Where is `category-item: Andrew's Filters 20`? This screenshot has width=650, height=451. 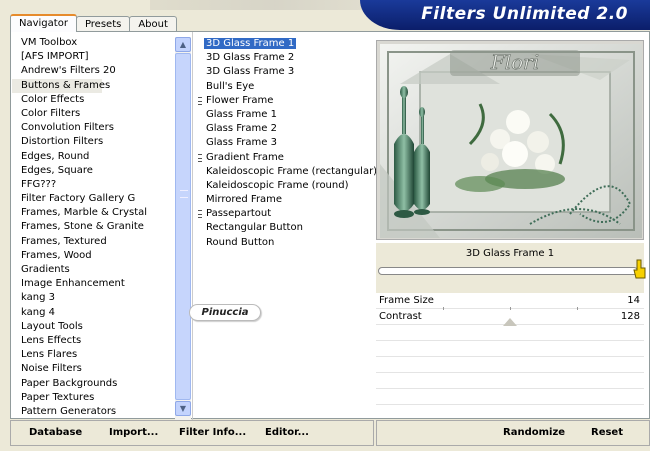 category-item: Andrew's Filters 20 is located at coordinates (93, 71).